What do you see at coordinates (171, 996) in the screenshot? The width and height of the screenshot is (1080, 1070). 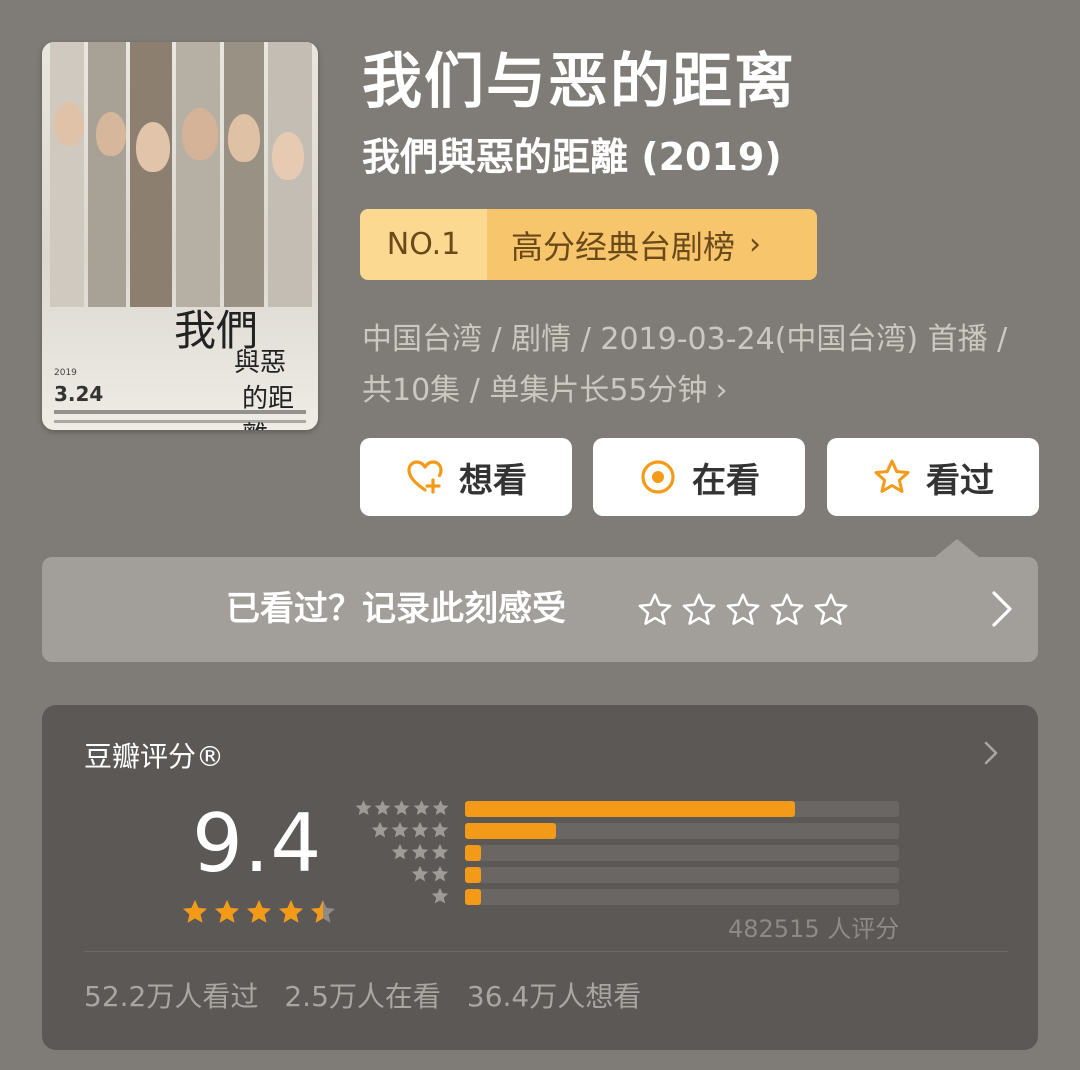 I see `stat-watched: 52.2万人看过` at bounding box center [171, 996].